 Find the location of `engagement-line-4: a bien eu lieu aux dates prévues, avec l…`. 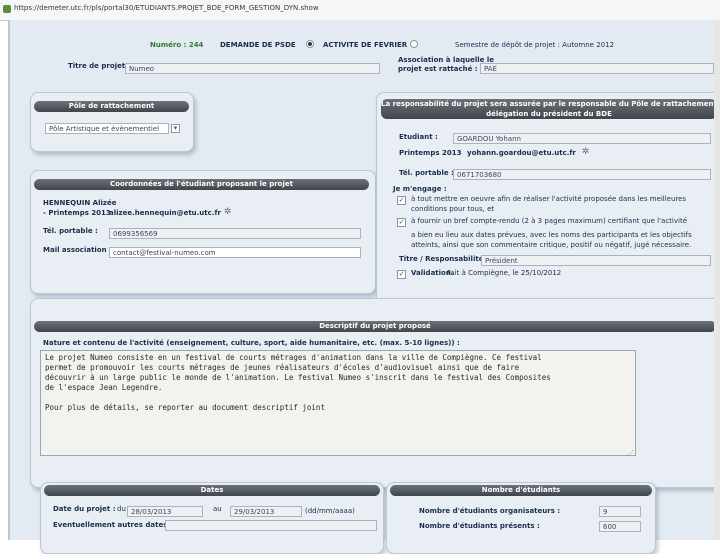

engagement-line-4: a bien eu lieu aux dates prévues, avec l… is located at coordinates (551, 235).